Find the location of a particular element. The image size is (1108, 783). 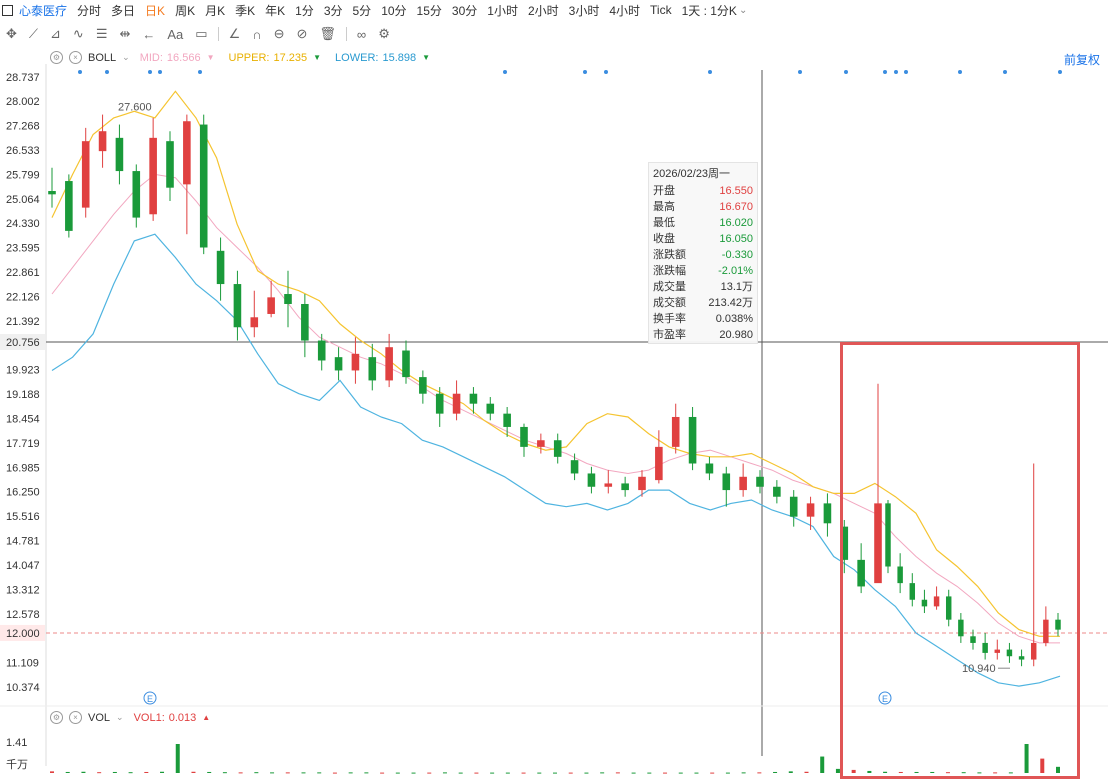

period-tab: 15分 is located at coordinates (429, 10).